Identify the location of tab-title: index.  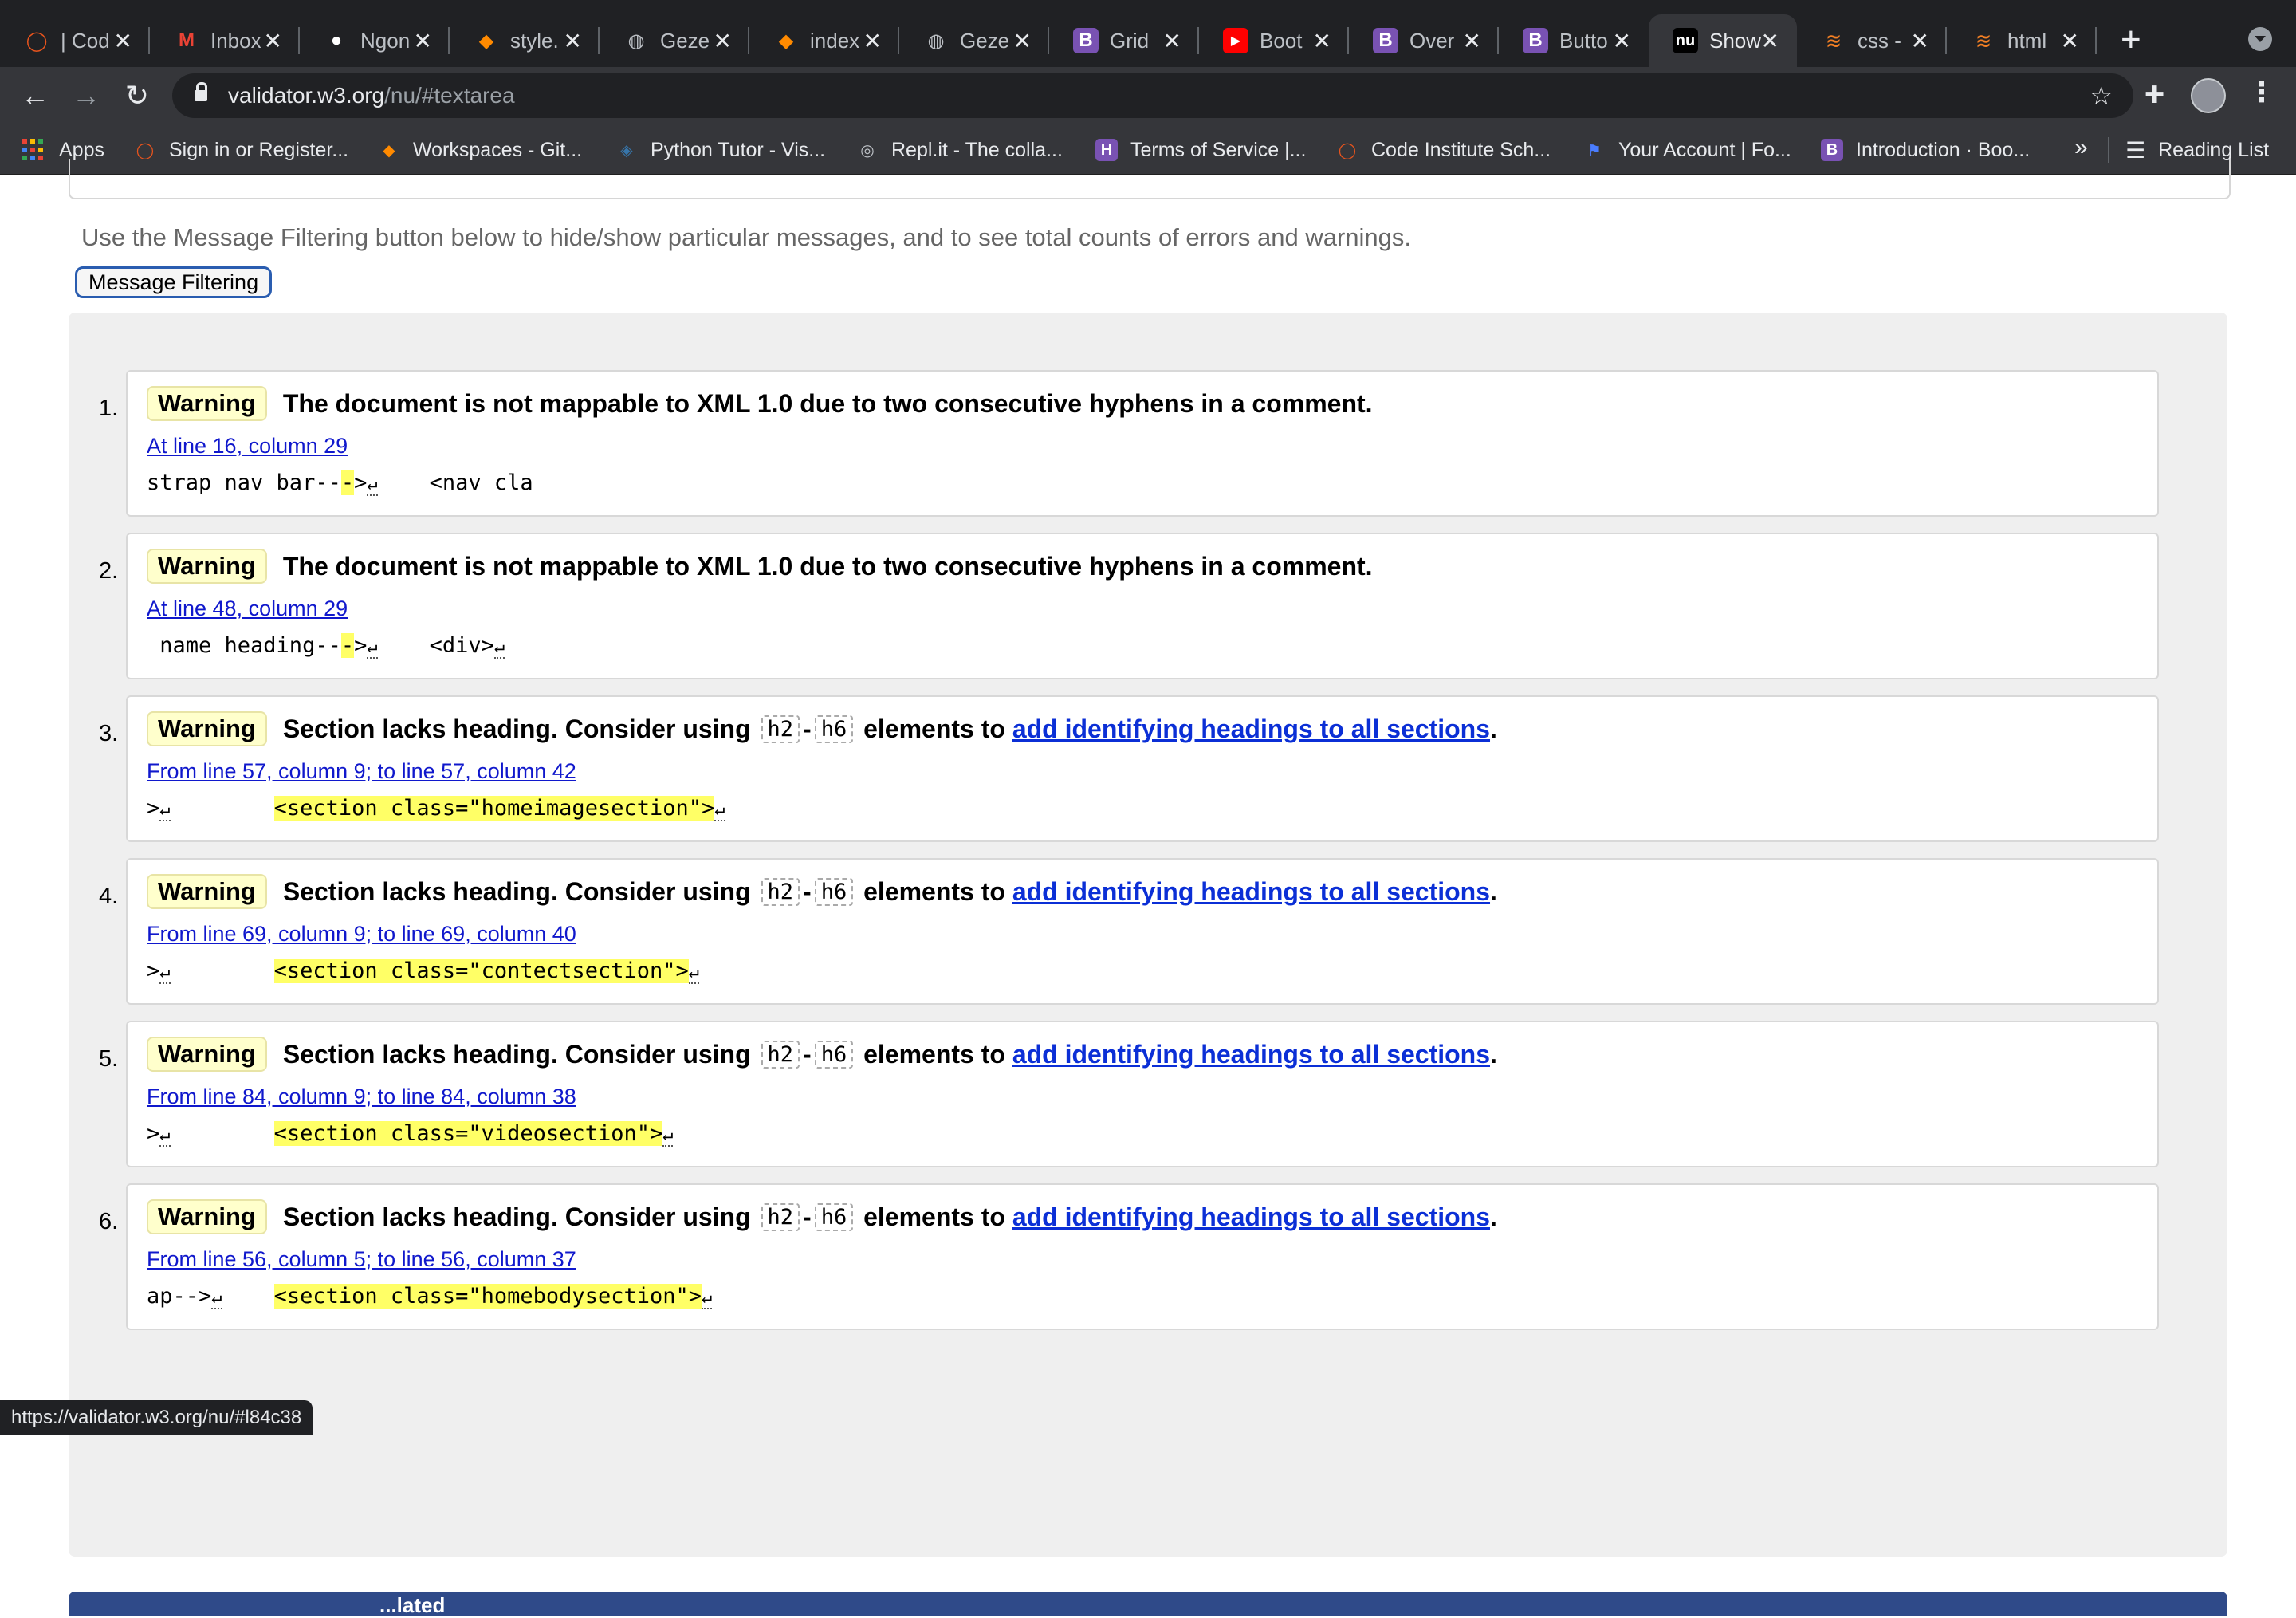
(835, 40).